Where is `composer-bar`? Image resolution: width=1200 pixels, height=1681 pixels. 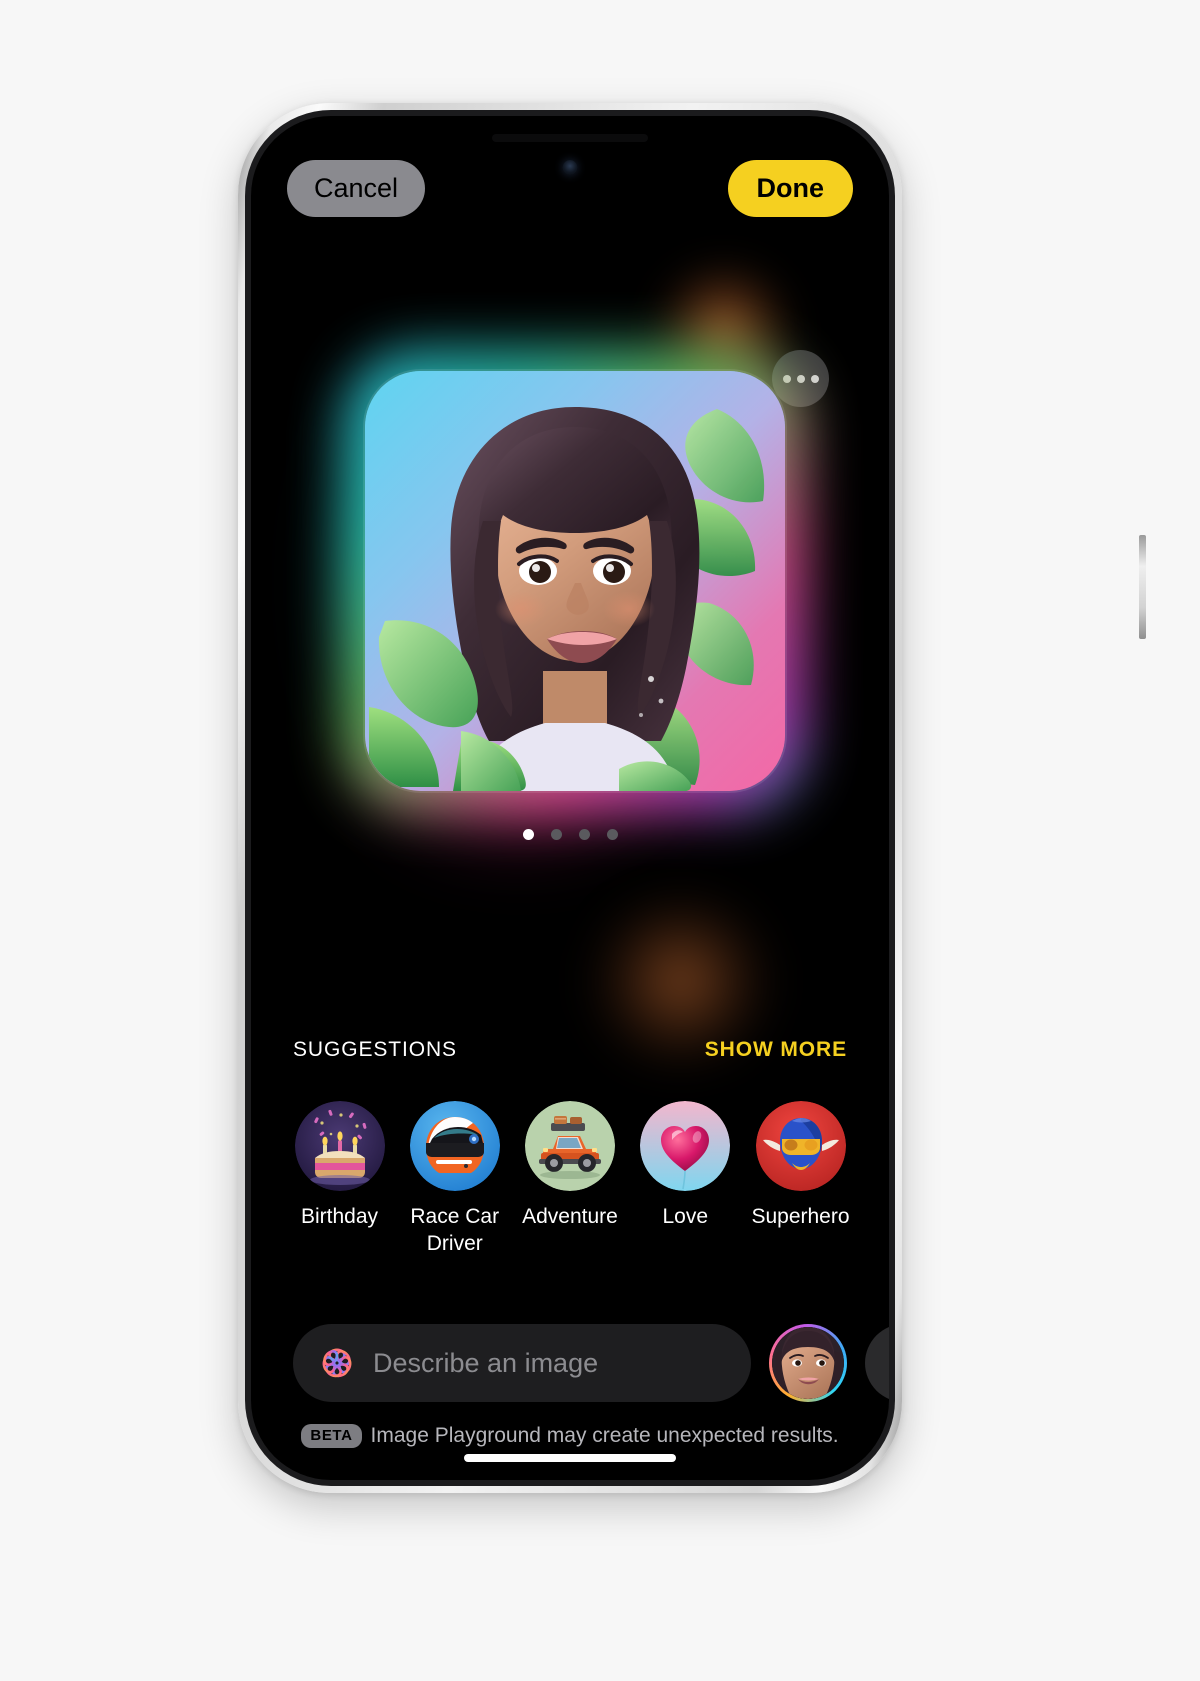
composer-bar is located at coordinates (570, 1363).